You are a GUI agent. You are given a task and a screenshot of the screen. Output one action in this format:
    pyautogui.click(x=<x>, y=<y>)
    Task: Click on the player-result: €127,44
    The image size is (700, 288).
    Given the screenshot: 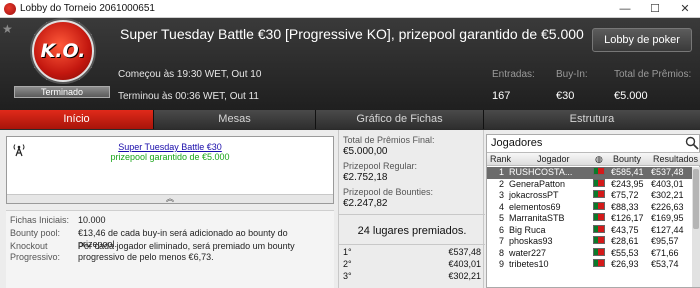 What is the action you would take?
    pyautogui.click(x=667, y=229)
    